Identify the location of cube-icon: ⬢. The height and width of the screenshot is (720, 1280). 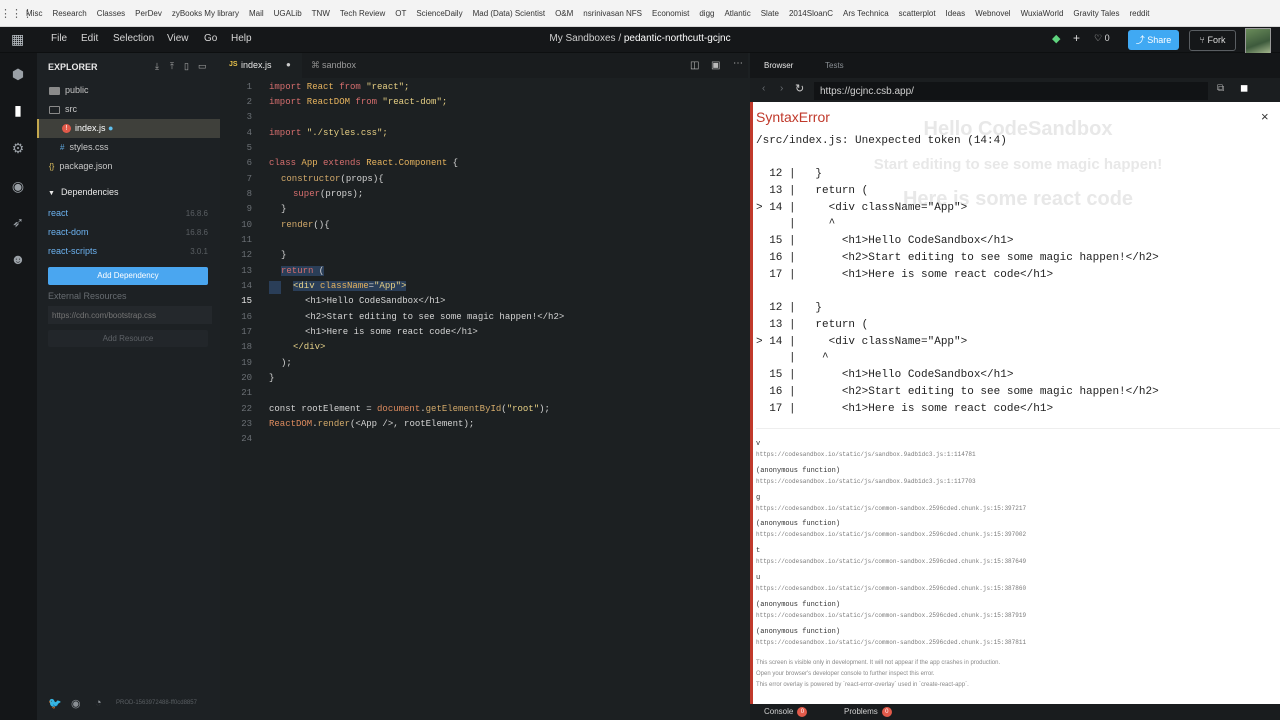
(18, 74).